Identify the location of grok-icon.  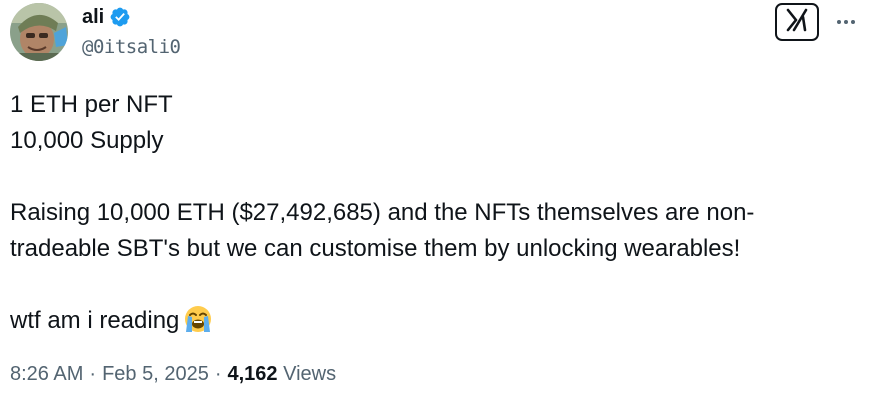
(797, 22).